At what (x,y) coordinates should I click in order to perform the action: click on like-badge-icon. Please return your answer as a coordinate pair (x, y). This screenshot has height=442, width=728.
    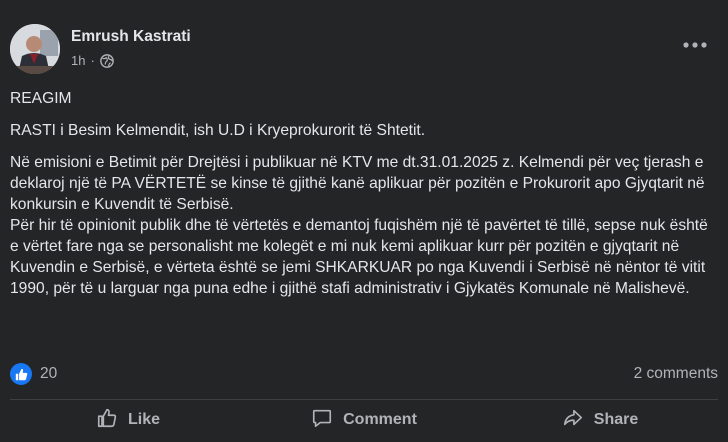
    Looking at the image, I should click on (21, 374).